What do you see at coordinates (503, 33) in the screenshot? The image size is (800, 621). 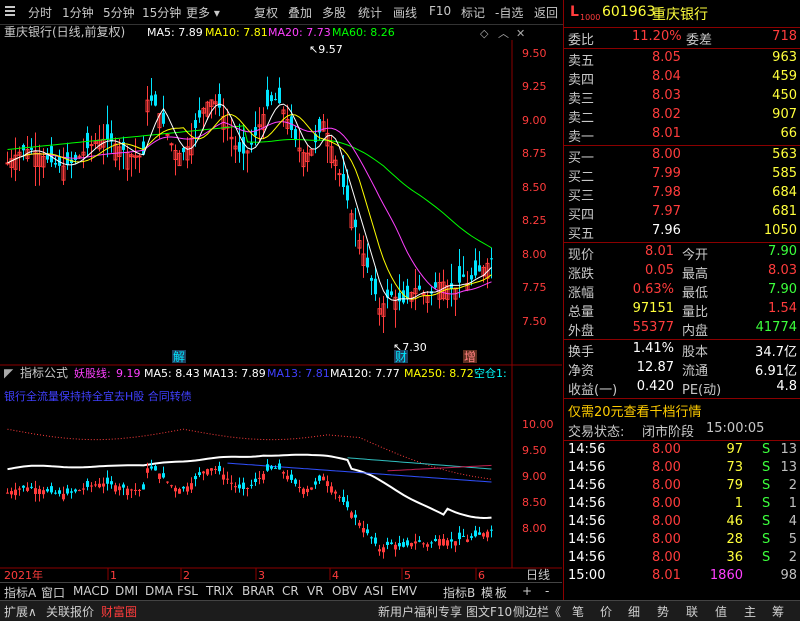 I see `chevron-up-icon: ︿` at bounding box center [503, 33].